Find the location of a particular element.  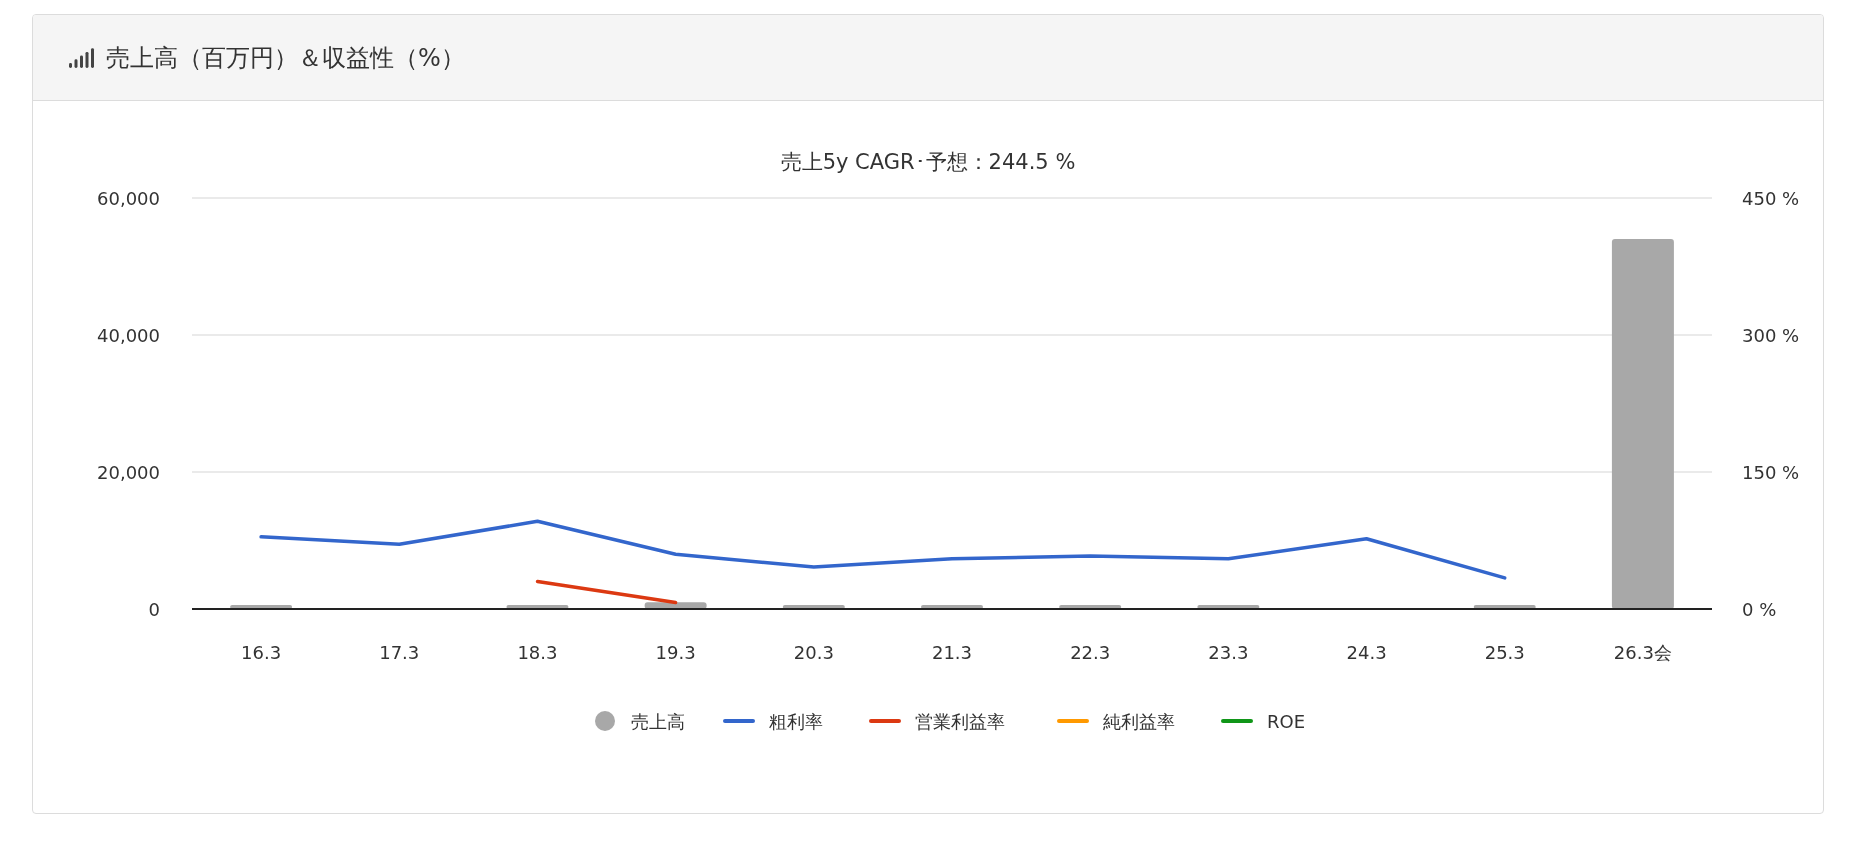

legend-label: ROE is located at coordinates (1286, 721).